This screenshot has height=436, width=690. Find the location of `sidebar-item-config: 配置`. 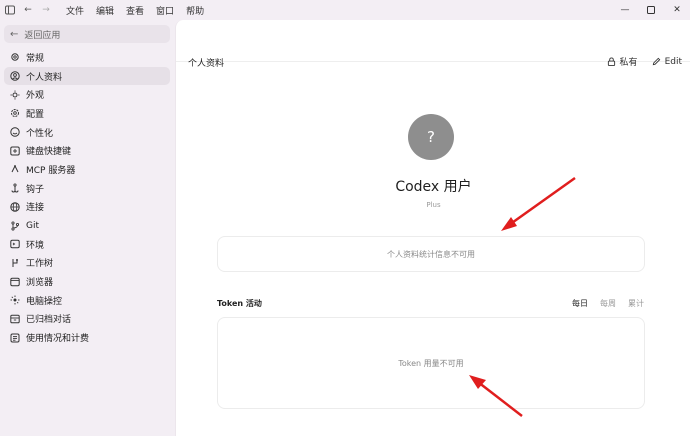

sidebar-item-config: 配置 is located at coordinates (87, 113).